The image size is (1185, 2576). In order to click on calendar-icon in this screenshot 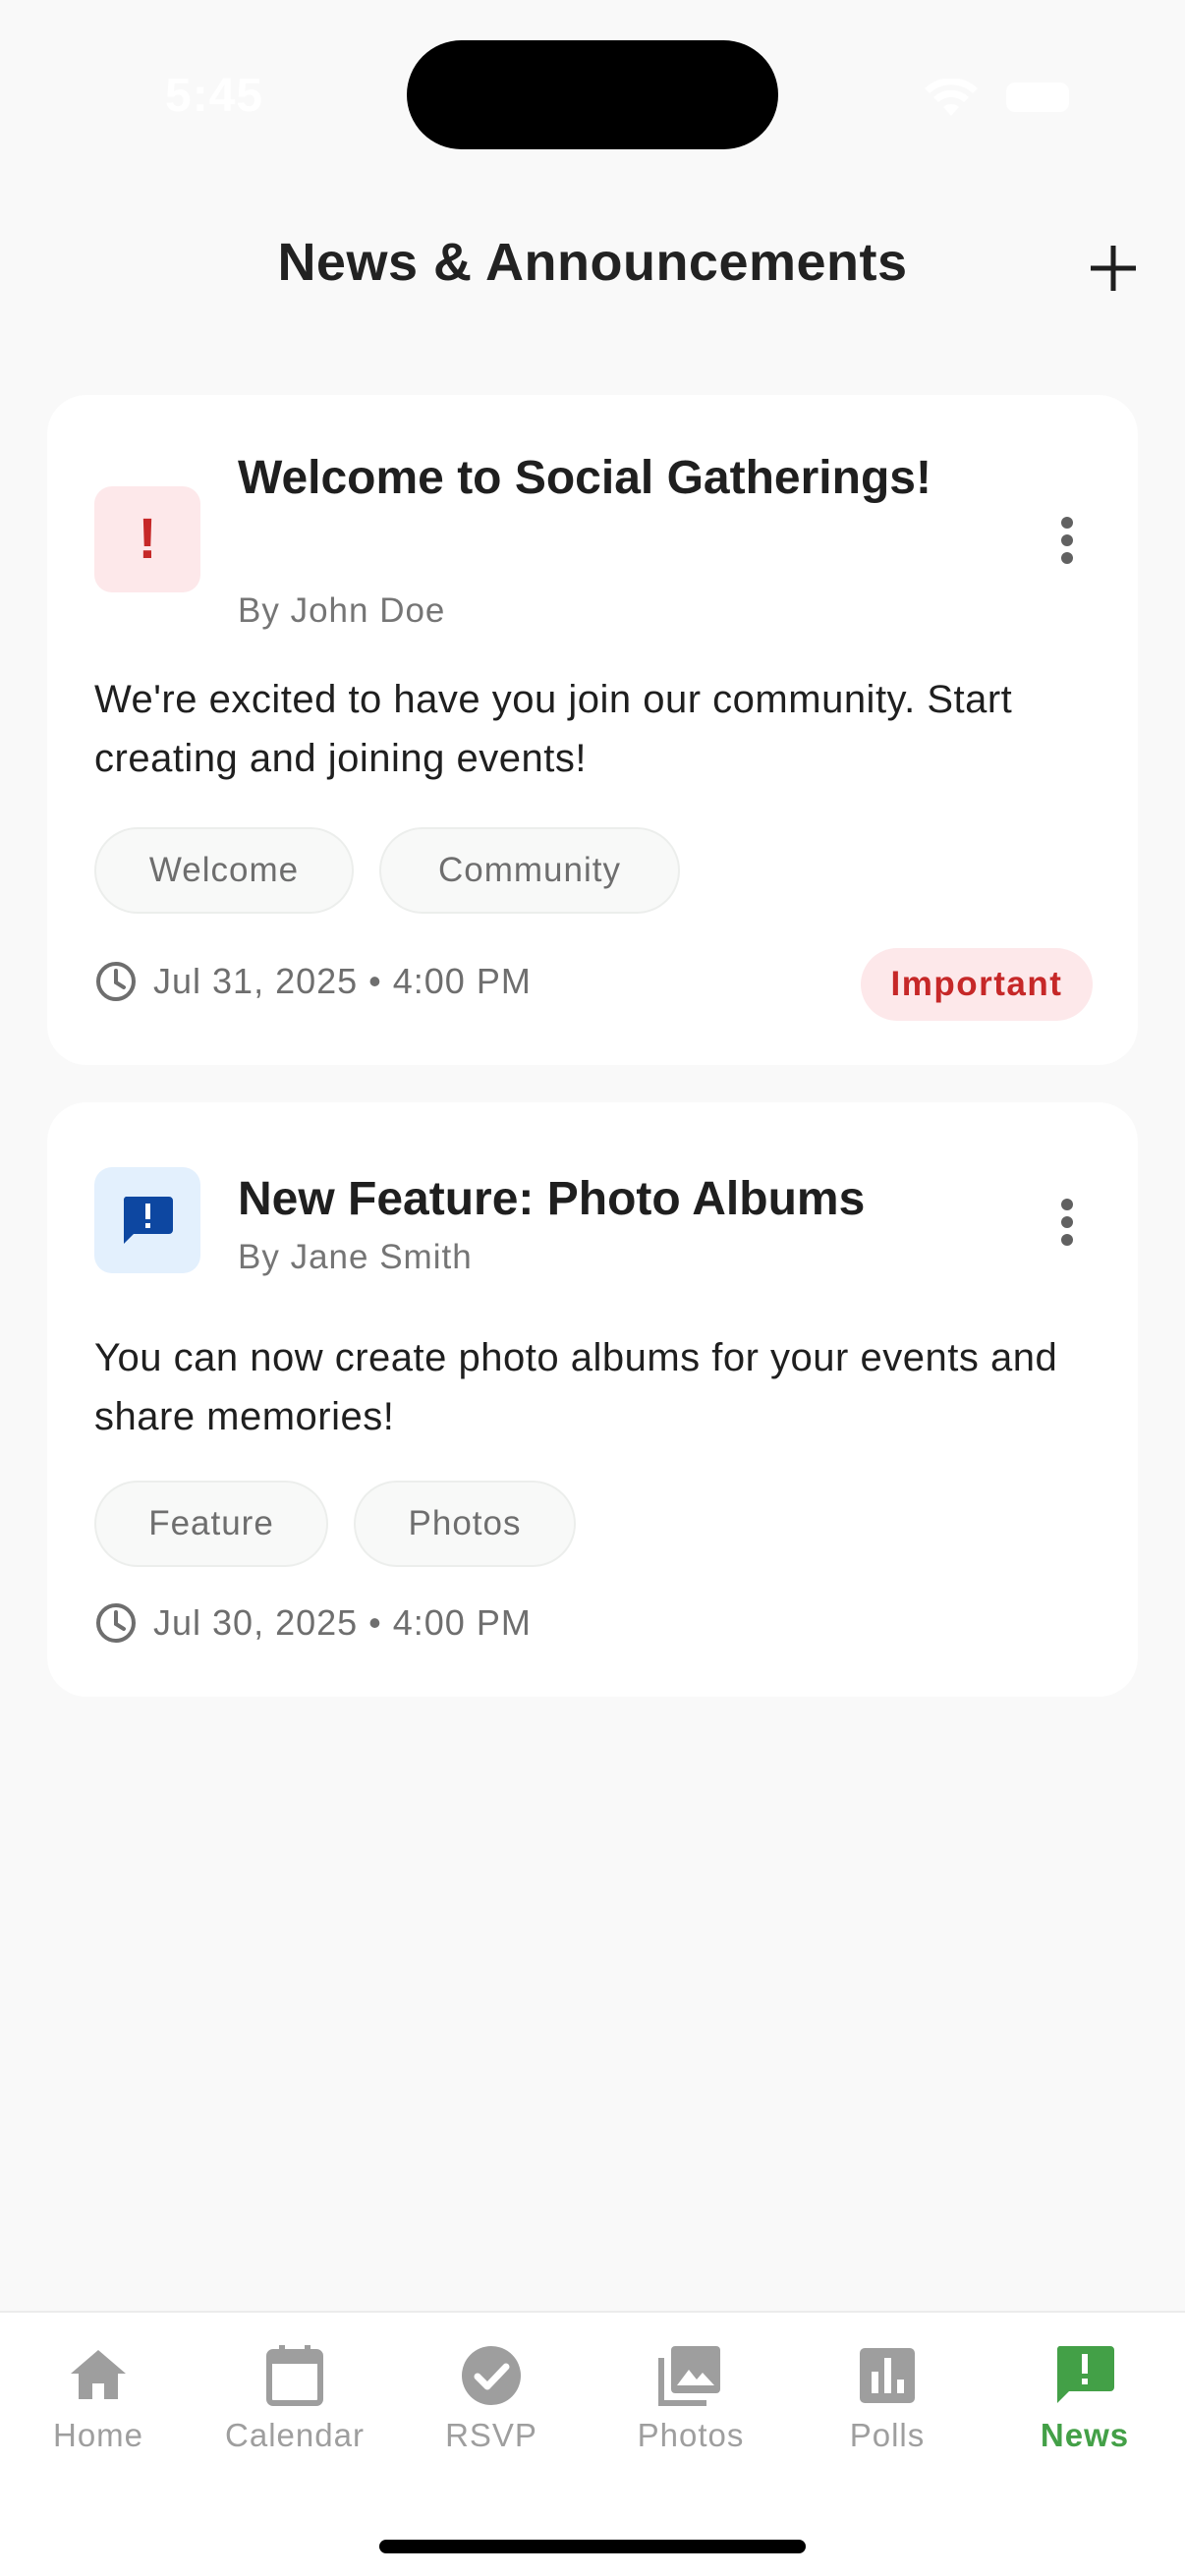, I will do `click(294, 2375)`.